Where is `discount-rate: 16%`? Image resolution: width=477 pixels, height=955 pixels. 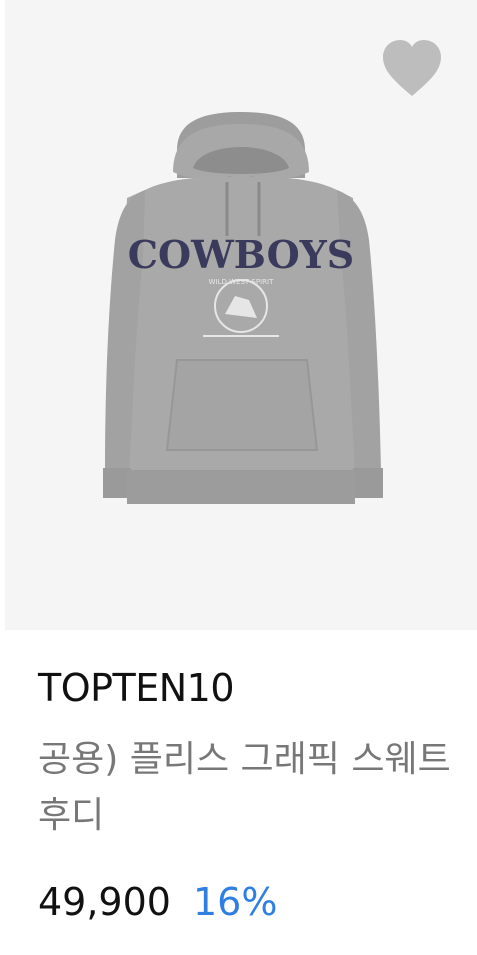 discount-rate: 16% is located at coordinates (235, 902).